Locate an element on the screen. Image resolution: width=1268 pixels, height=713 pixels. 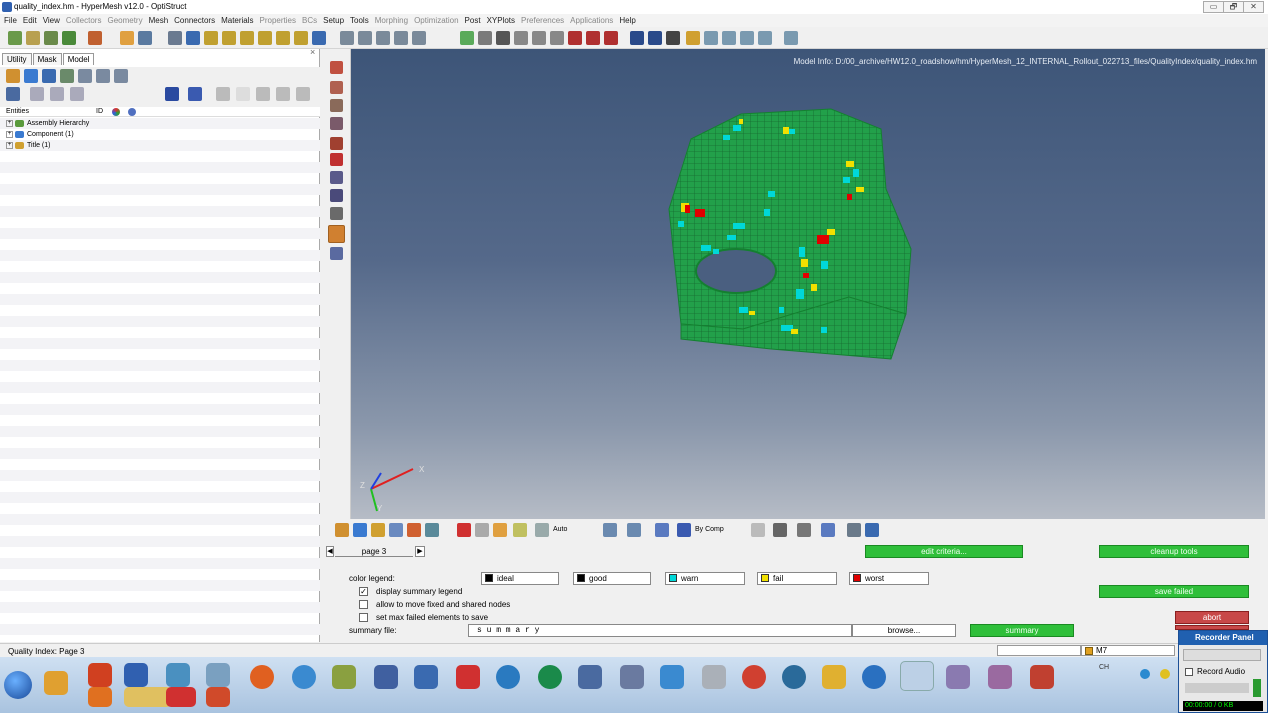
load-icon is located at coordinates (396, 530).